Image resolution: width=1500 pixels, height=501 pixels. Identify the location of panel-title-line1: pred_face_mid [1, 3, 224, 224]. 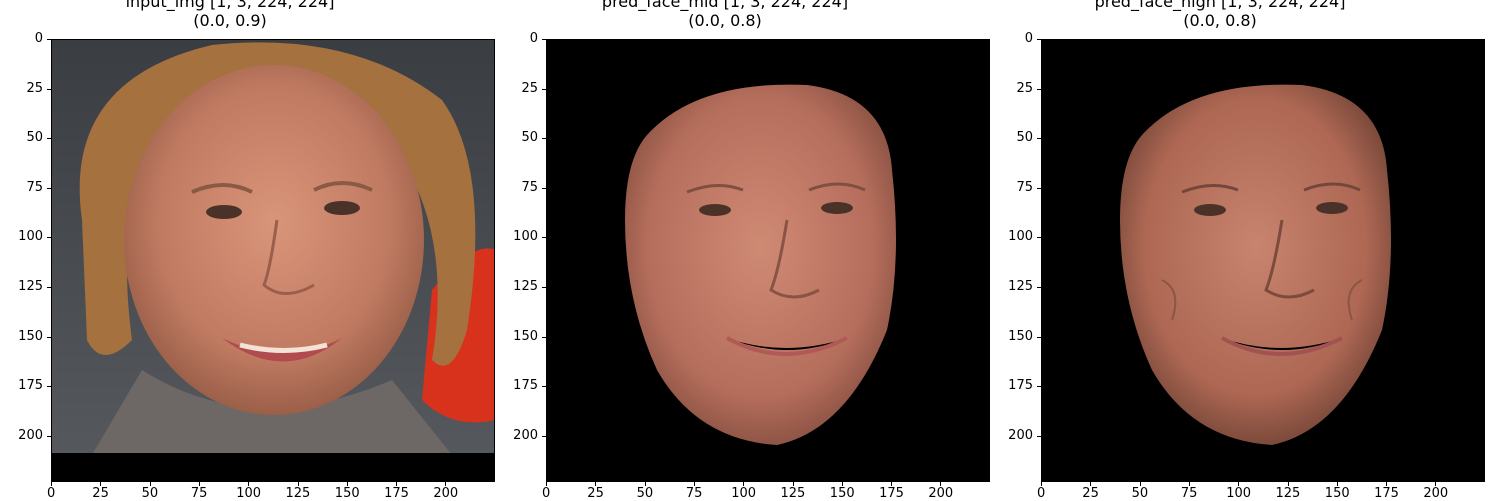
(725, 5).